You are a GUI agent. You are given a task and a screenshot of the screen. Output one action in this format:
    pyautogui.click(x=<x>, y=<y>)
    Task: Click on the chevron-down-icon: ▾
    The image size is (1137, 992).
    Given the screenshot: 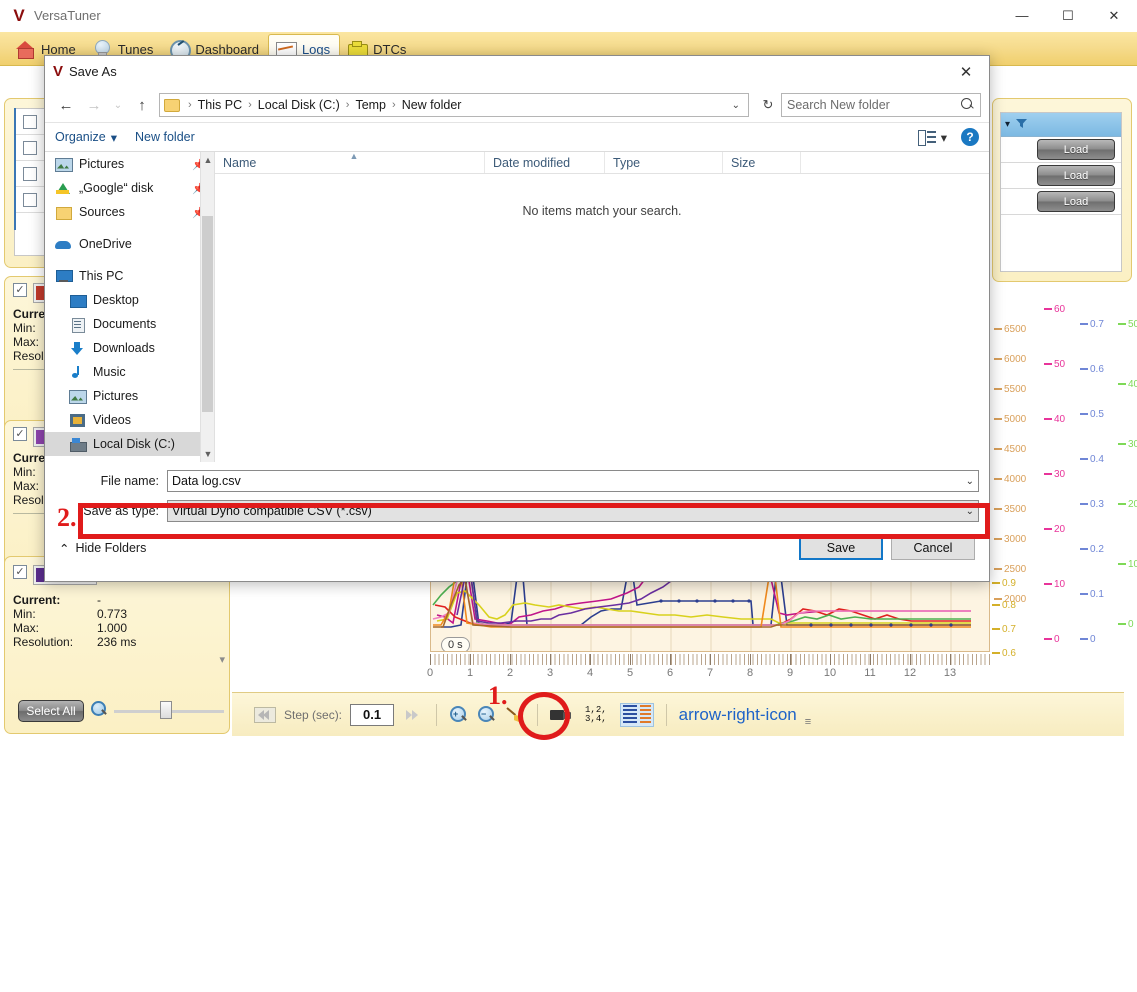 What is the action you would take?
    pyautogui.click(x=114, y=137)
    